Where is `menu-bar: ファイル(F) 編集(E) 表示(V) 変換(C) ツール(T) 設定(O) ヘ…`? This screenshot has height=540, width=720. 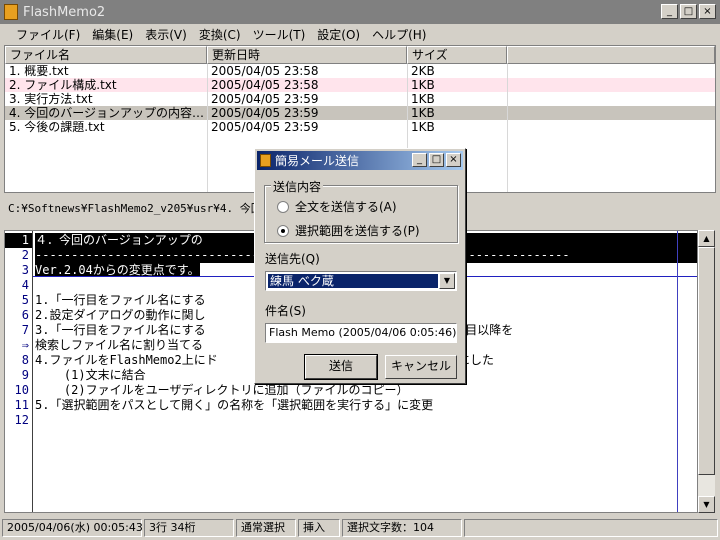
menu-bar: ファイル(F) 編集(E) 表示(V) 変換(C) ツール(T) 設定(O) ヘ… is located at coordinates (360, 34).